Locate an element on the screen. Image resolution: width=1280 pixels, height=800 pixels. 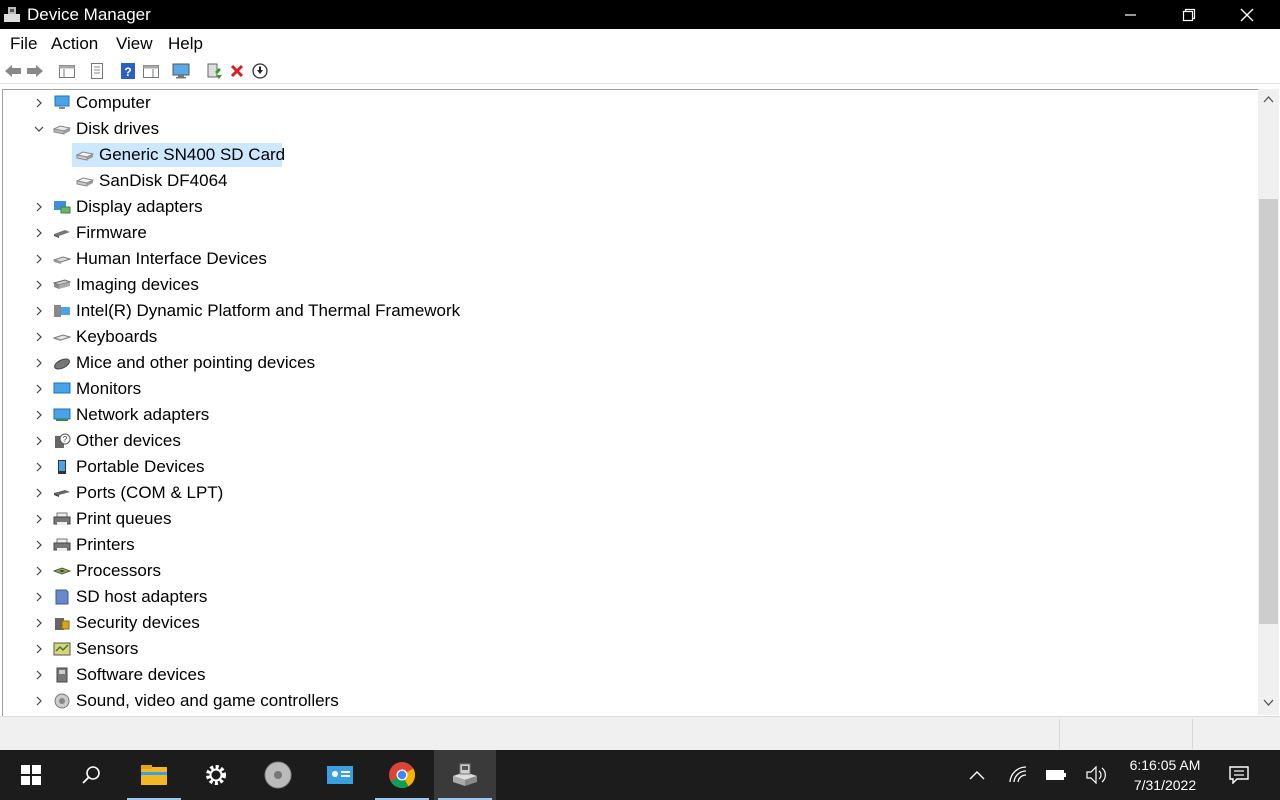
tree-label: Keyboards is located at coordinates (117, 336).